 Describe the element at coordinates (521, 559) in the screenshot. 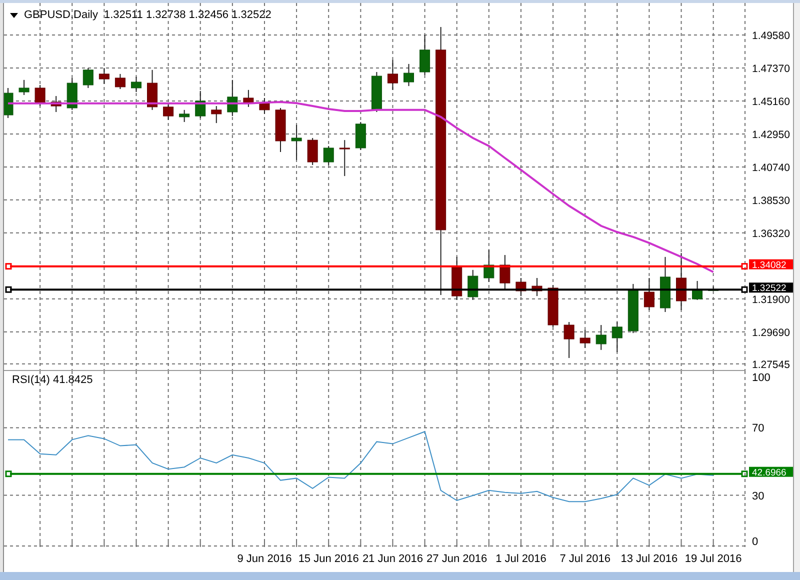

I see `date-axis-label: 1 Jul 2016` at that location.